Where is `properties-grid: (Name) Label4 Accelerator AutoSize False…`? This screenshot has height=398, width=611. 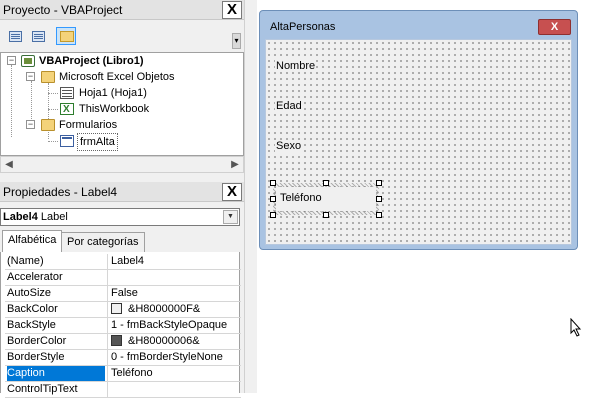
properties-grid: (Name) Label4 Accelerator AutoSize False… is located at coordinates (120, 325).